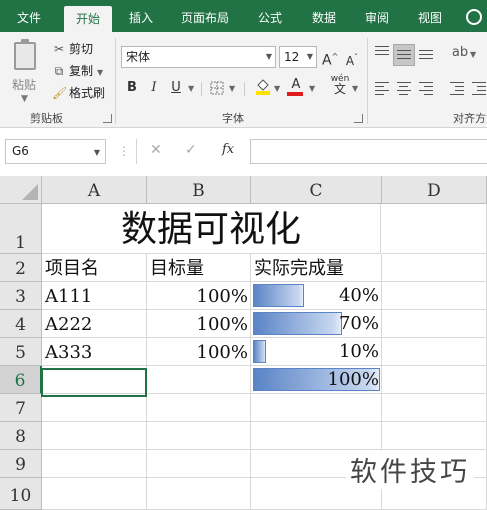  Describe the element at coordinates (377, 16) in the screenshot. I see `tab-review: 审阅` at that location.